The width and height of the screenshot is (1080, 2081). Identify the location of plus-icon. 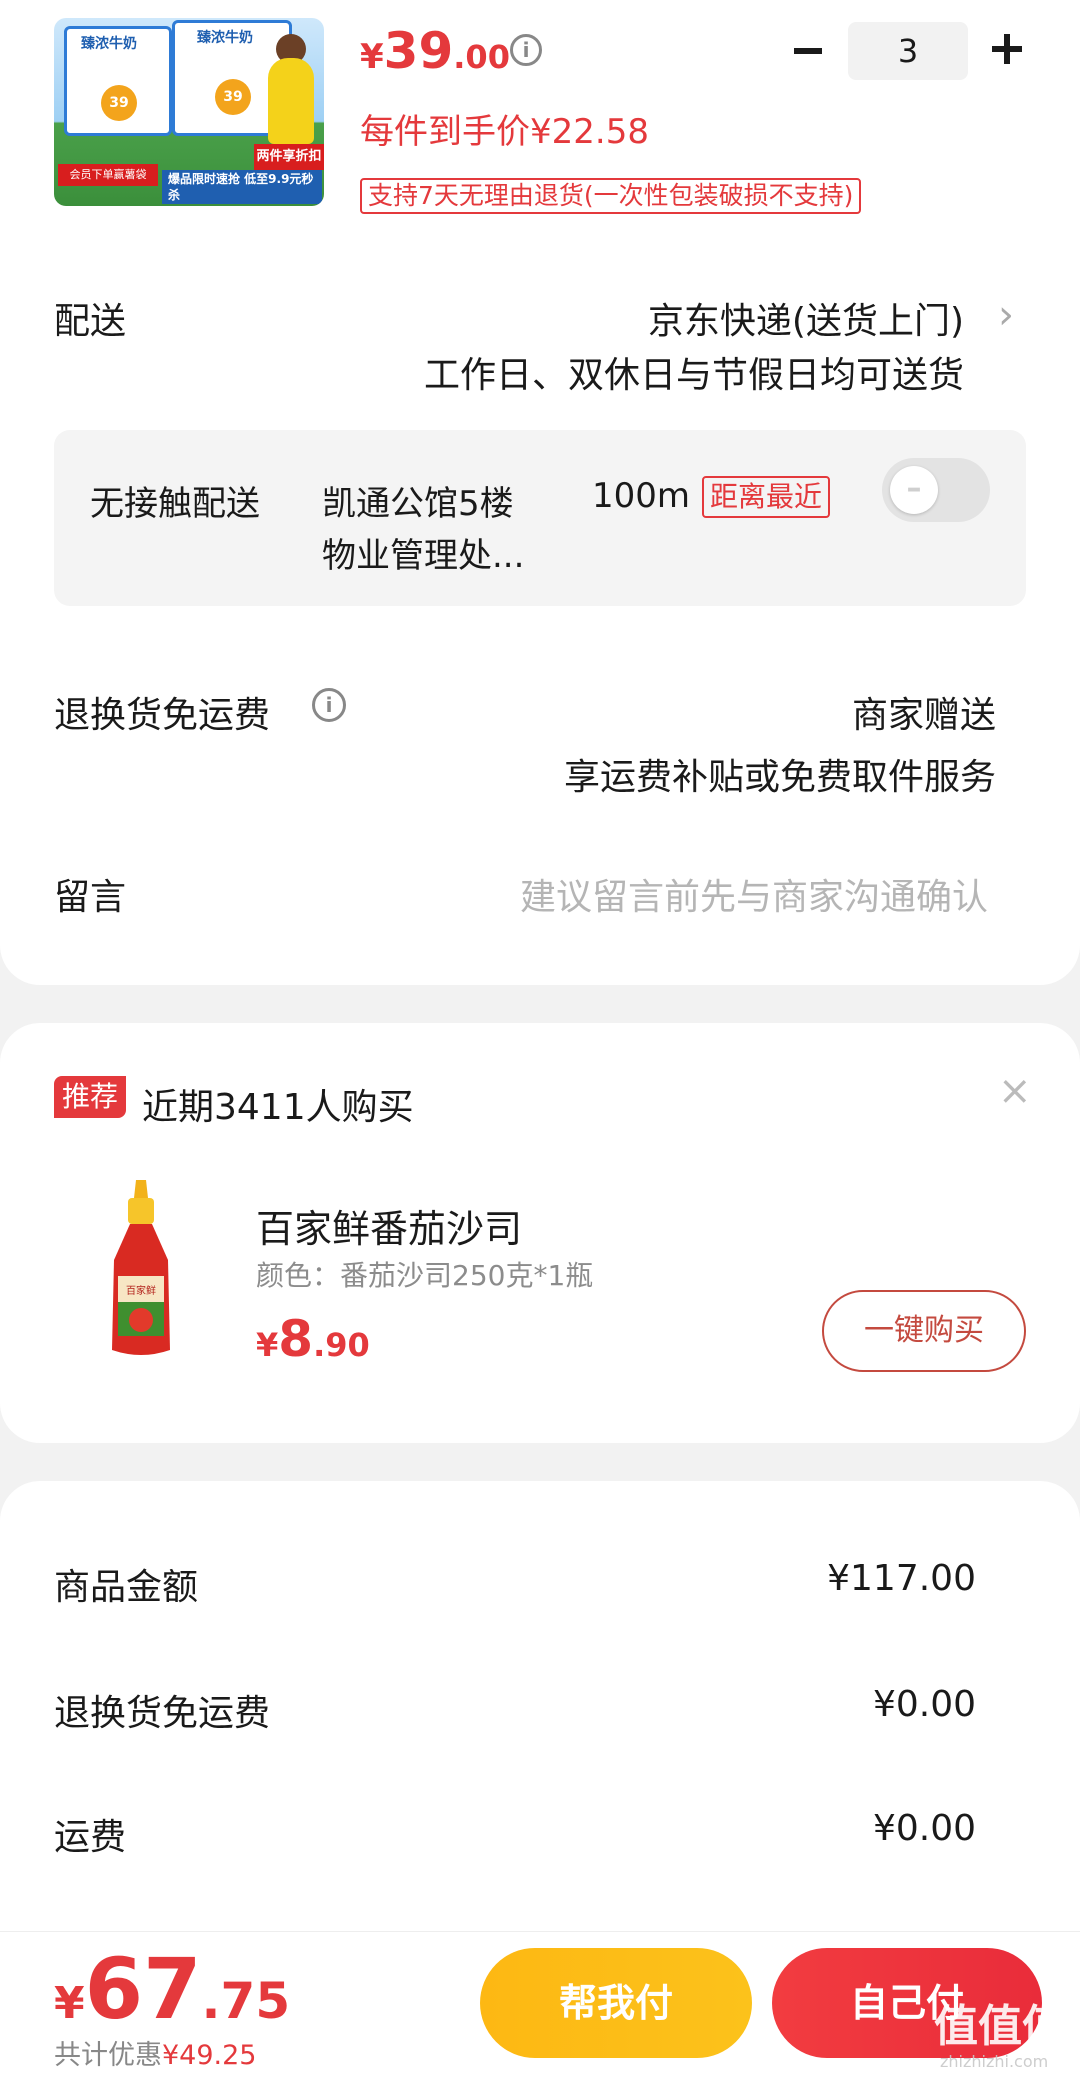
(1007, 49).